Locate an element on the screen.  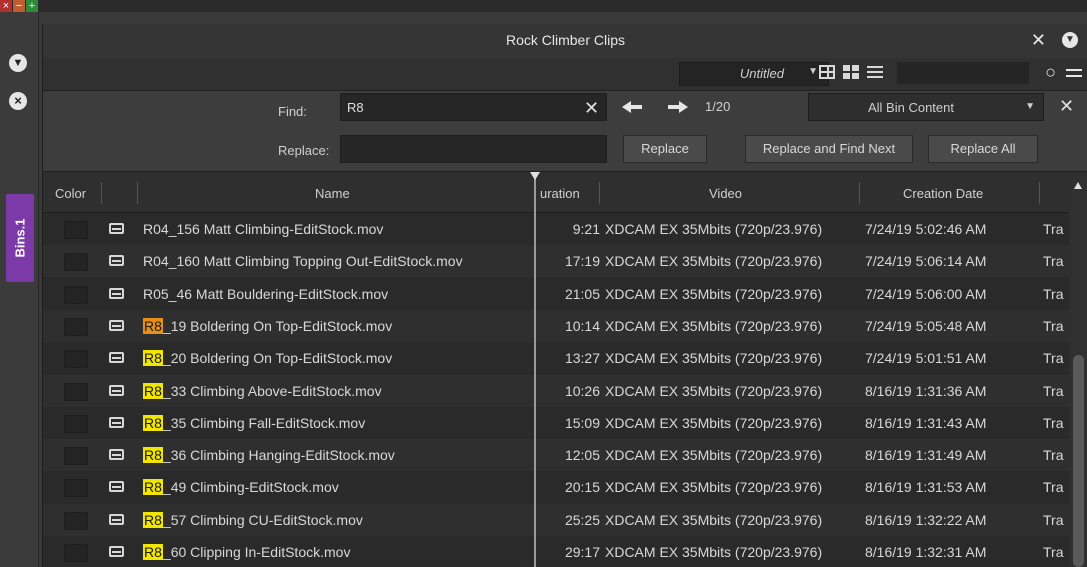
script-view-icon is located at coordinates (851, 72).